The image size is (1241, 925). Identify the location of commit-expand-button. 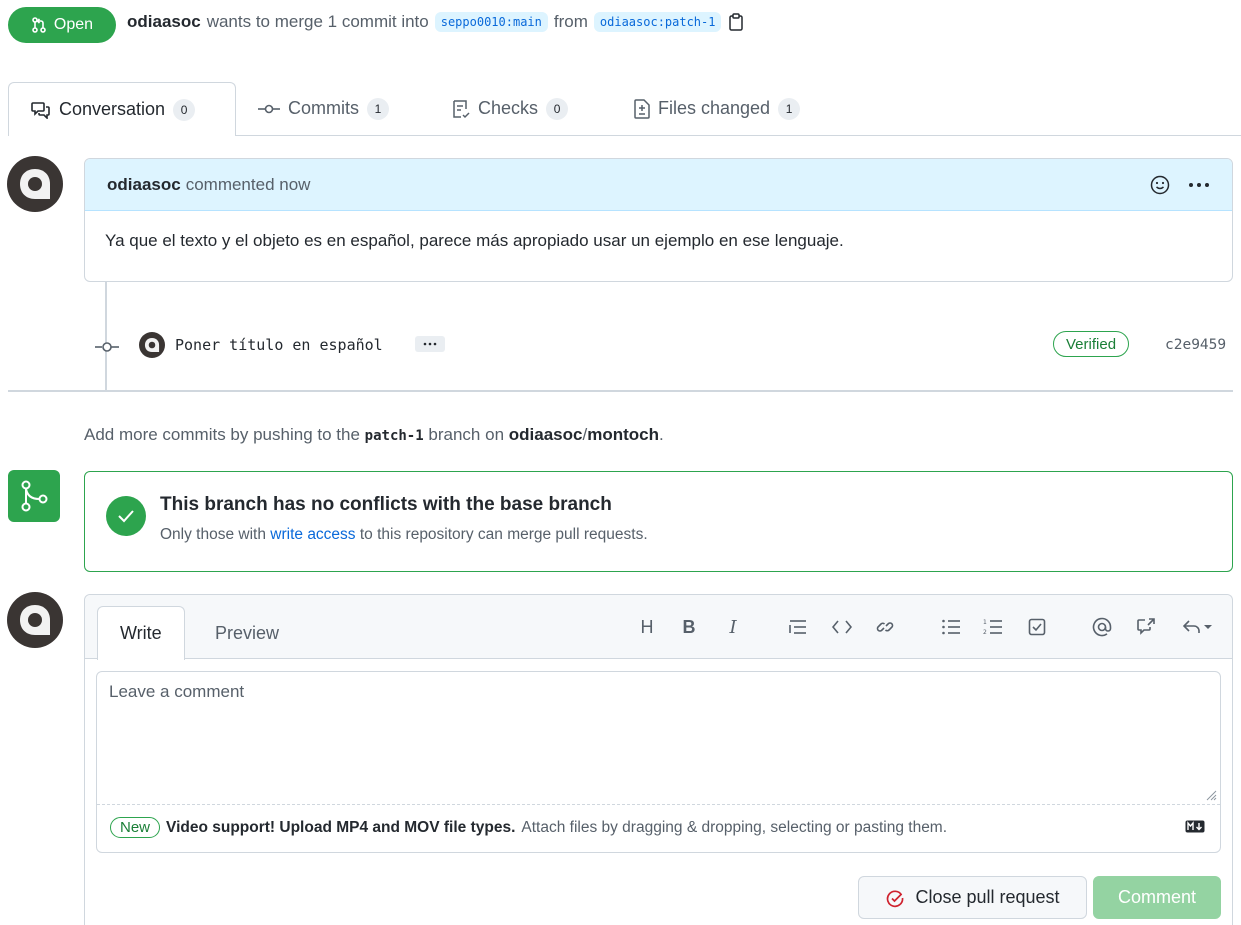
(430, 344).